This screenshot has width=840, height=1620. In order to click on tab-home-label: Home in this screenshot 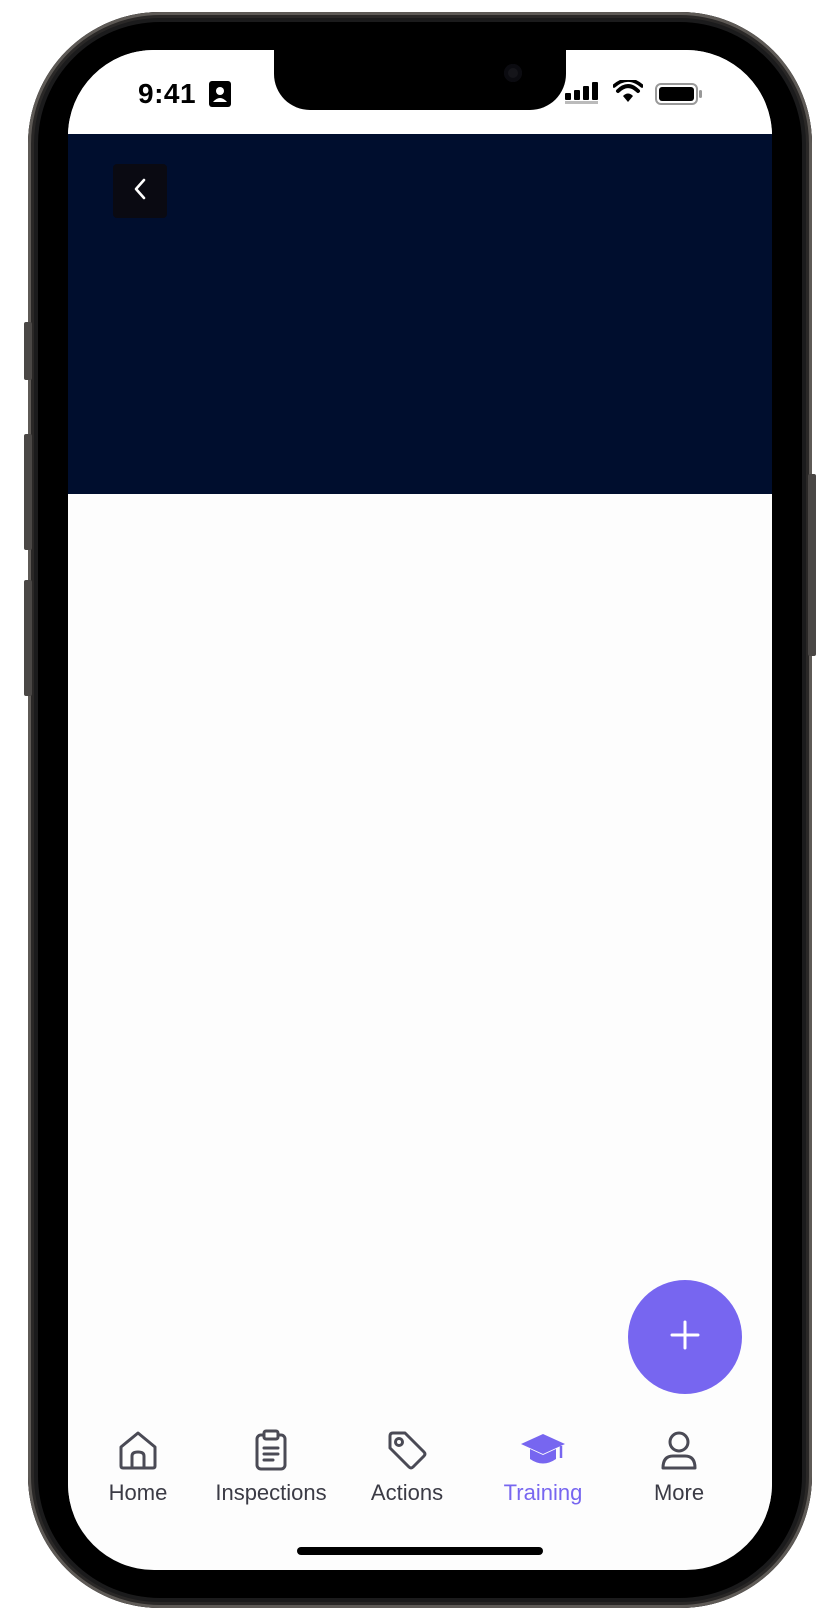, I will do `click(138, 1492)`.